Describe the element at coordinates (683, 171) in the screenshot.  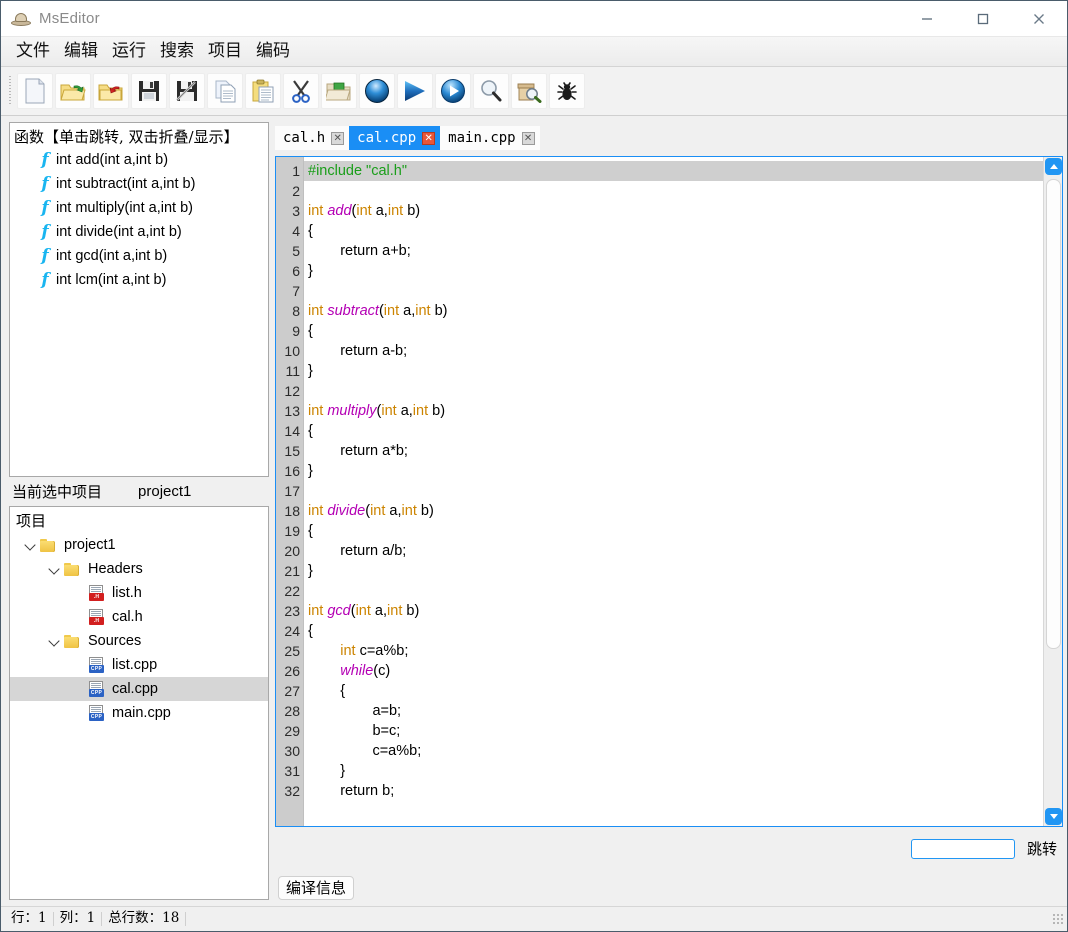
I see `code-line: #include "cal.h"` at that location.